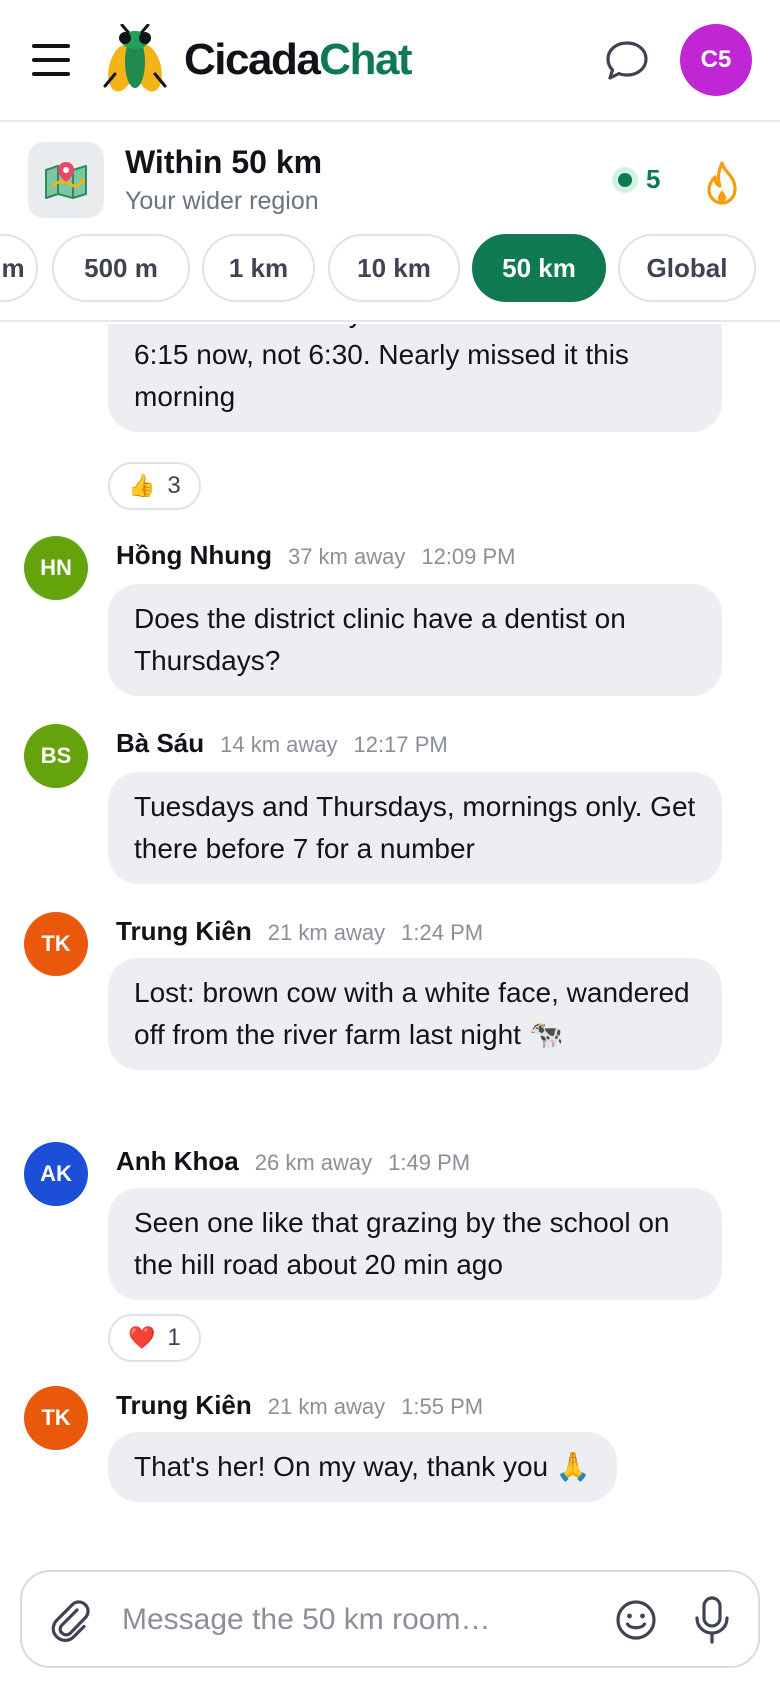 The width and height of the screenshot is (780, 1688). I want to click on message-composer, so click(390, 1619).